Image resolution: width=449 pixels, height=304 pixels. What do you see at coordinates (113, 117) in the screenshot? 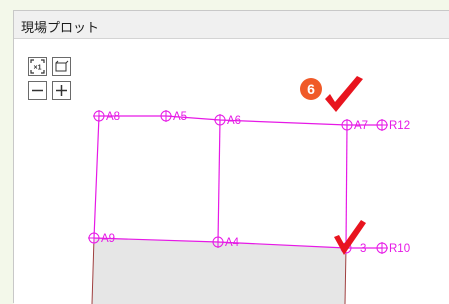
I see `point-label-a8: A8` at bounding box center [113, 117].